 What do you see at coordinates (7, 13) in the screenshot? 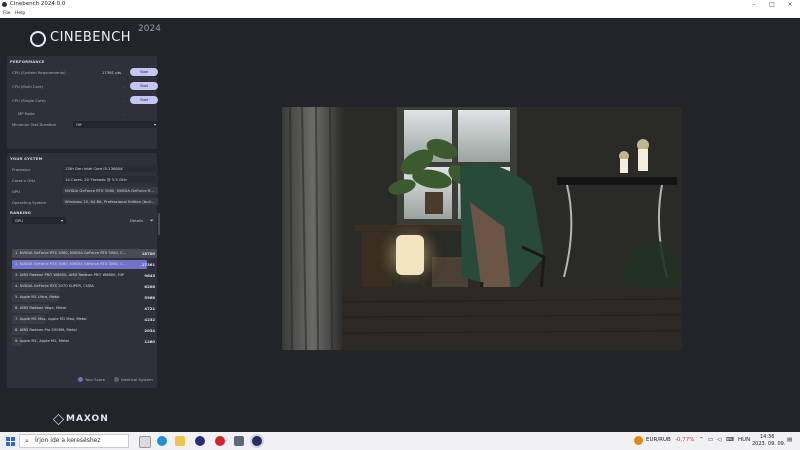
I see `menu-file: File` at bounding box center [7, 13].